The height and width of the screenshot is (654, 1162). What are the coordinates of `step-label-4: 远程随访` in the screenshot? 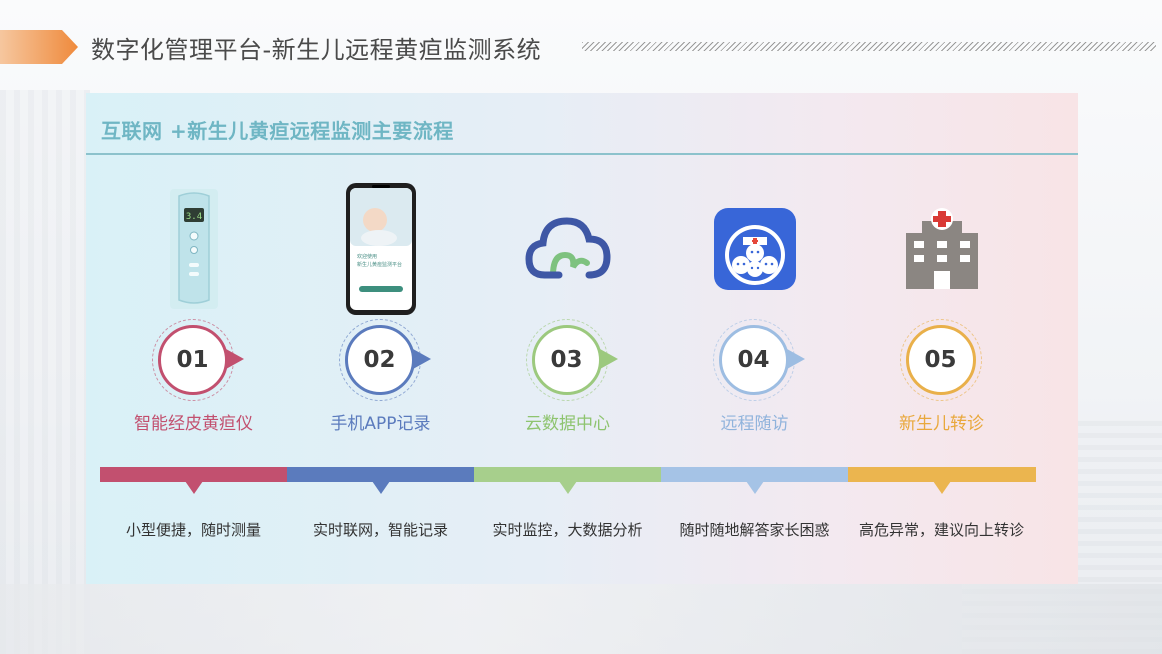 It's located at (754, 424).